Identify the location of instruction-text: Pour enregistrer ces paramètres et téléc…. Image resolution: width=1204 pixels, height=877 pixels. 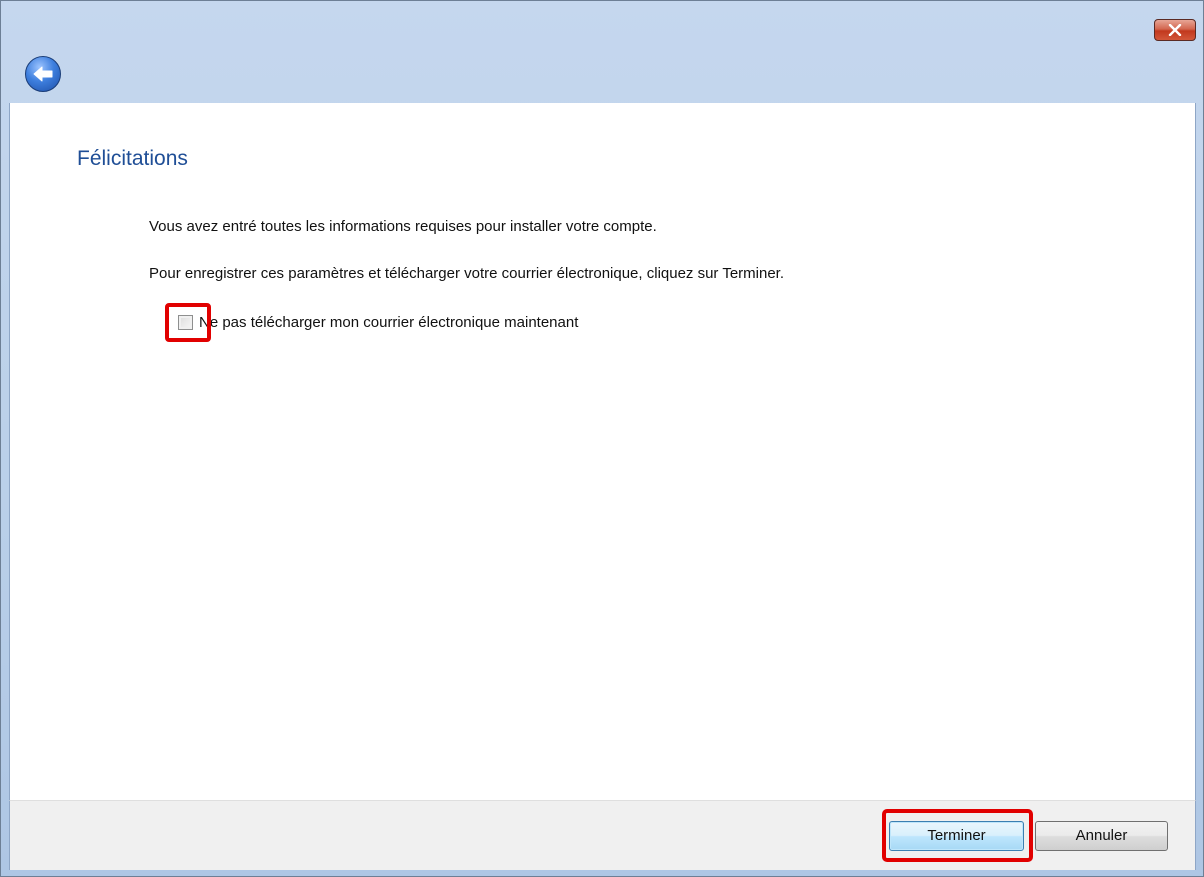
(467, 273).